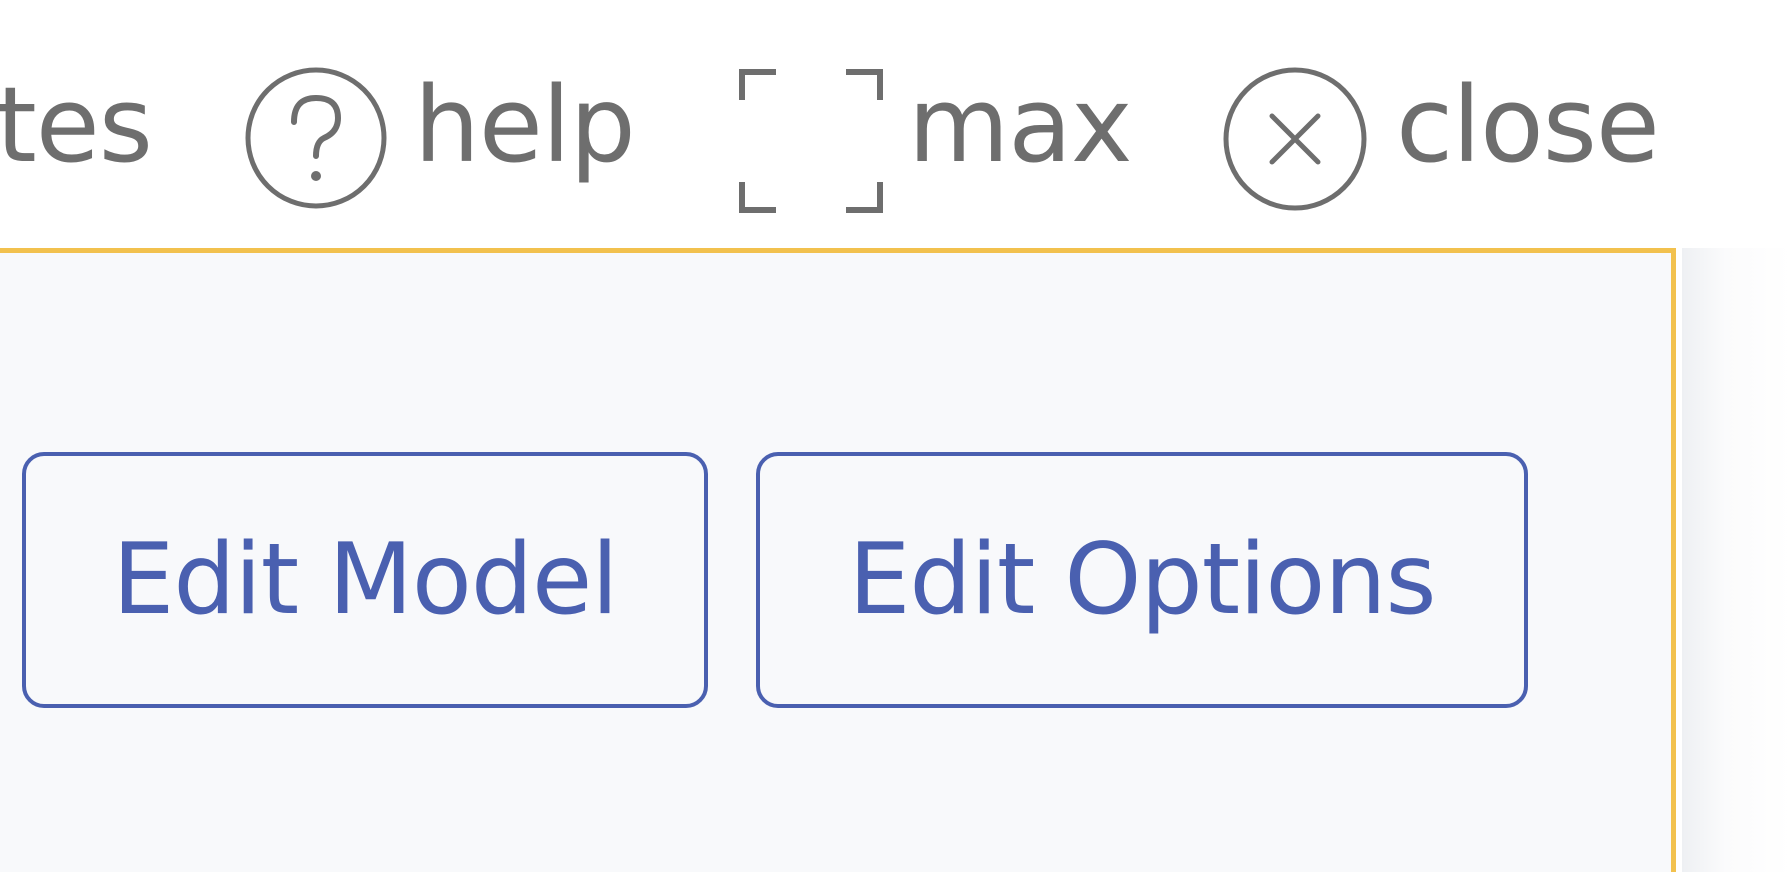  What do you see at coordinates (811, 141) in the screenshot?
I see `maximize-icon` at bounding box center [811, 141].